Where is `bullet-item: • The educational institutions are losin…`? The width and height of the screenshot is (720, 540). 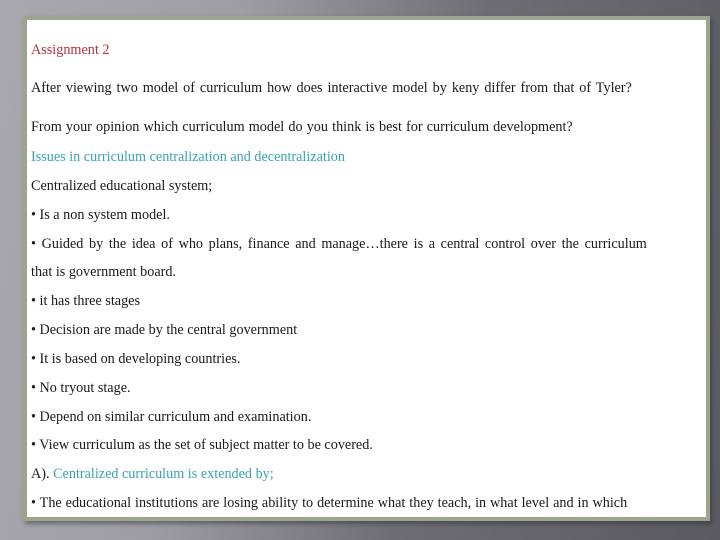 bullet-item: • The educational institutions are losin… is located at coordinates (329, 503).